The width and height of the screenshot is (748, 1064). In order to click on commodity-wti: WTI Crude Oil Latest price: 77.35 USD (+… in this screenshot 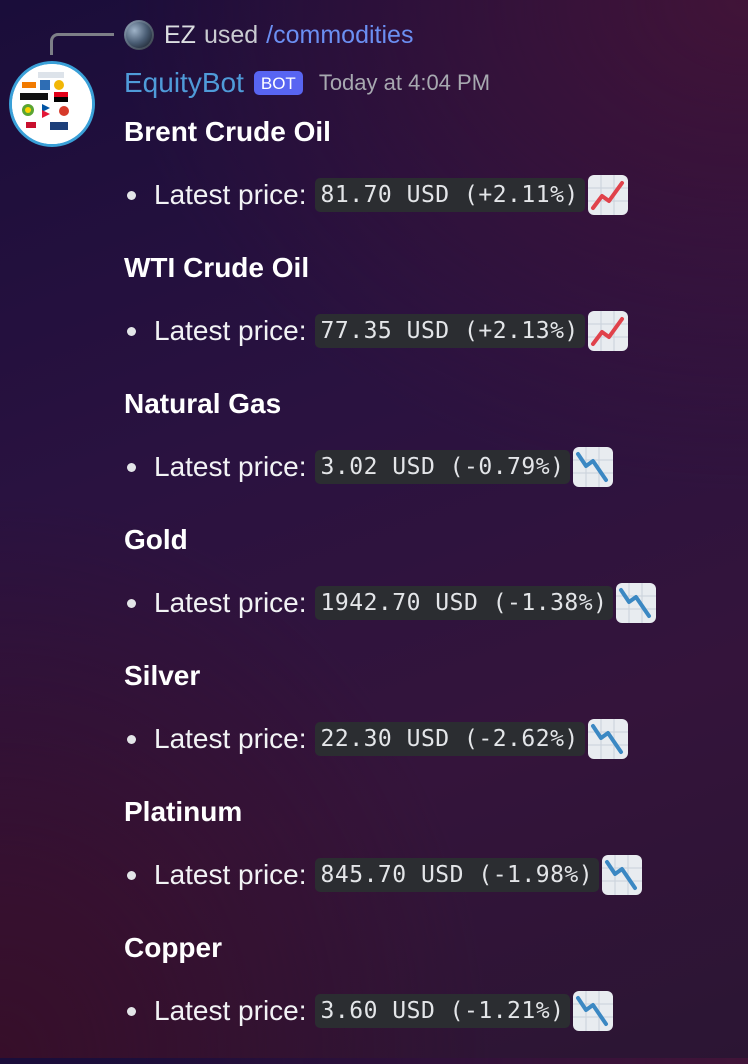, I will do `click(429, 316)`.